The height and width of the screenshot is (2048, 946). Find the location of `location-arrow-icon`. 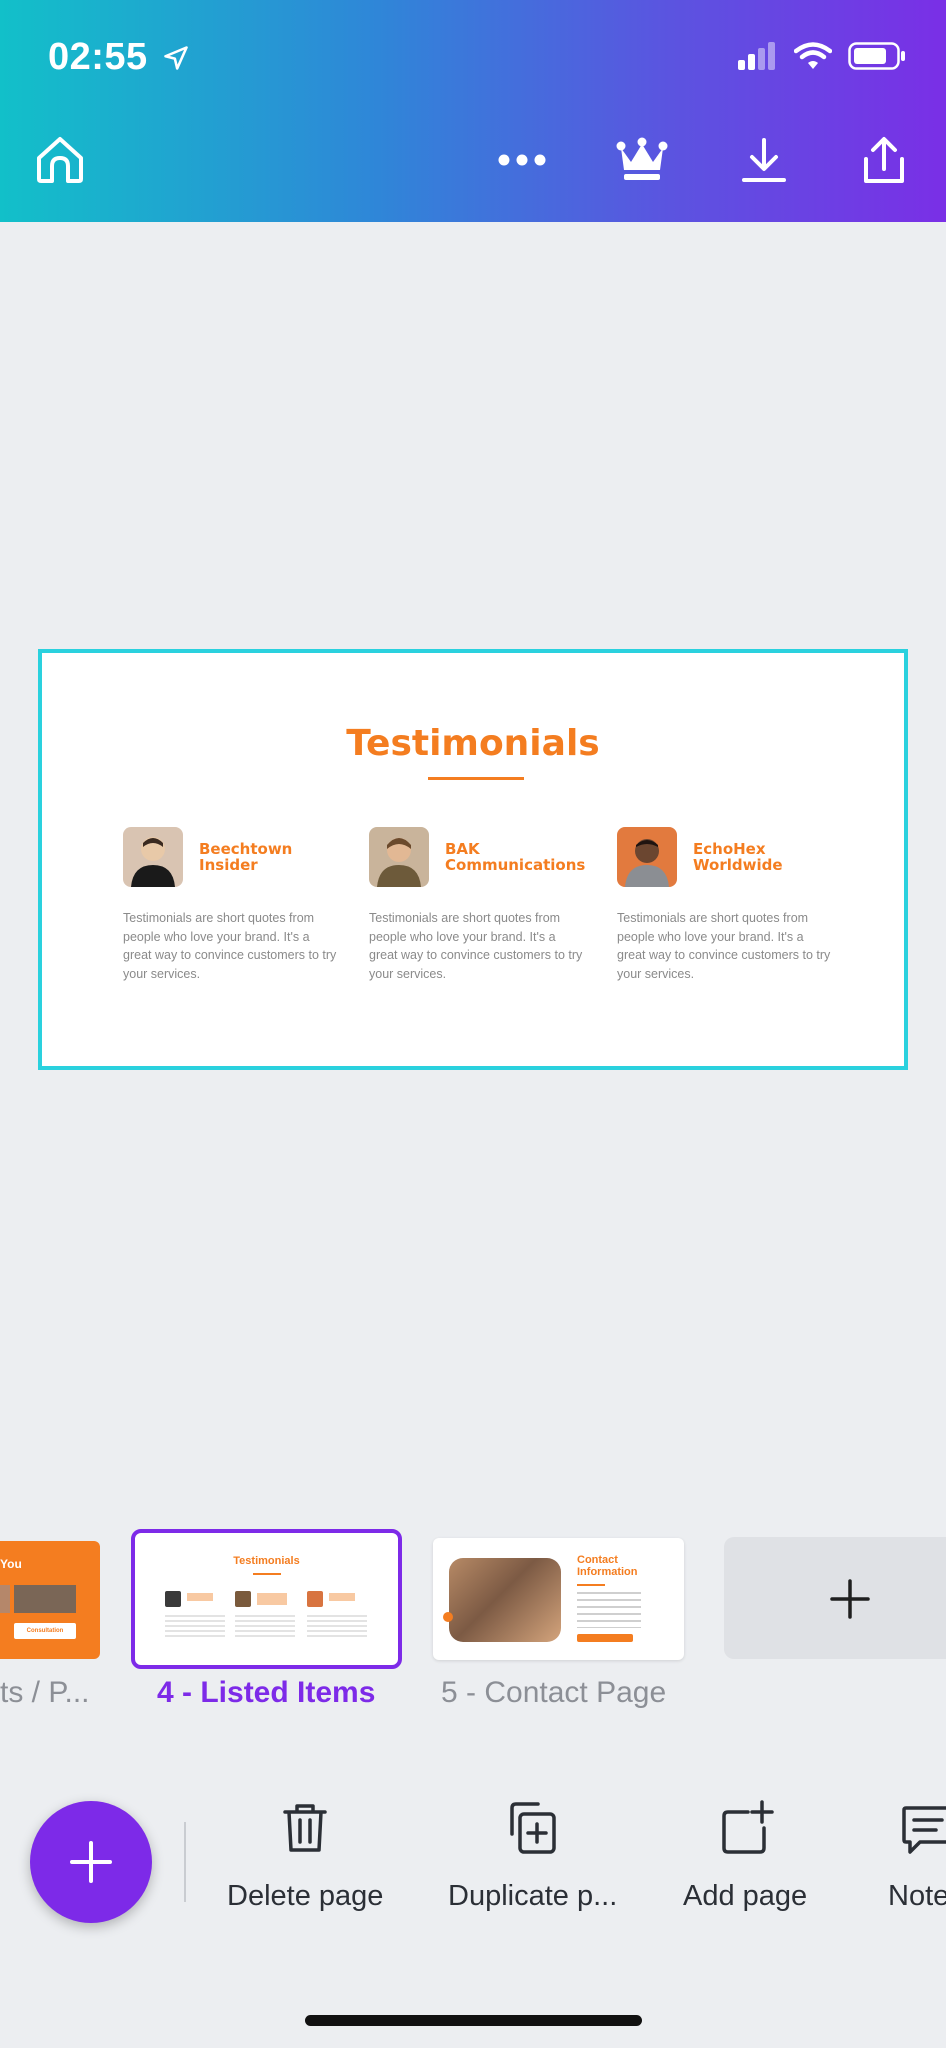

location-arrow-icon is located at coordinates (176, 58).